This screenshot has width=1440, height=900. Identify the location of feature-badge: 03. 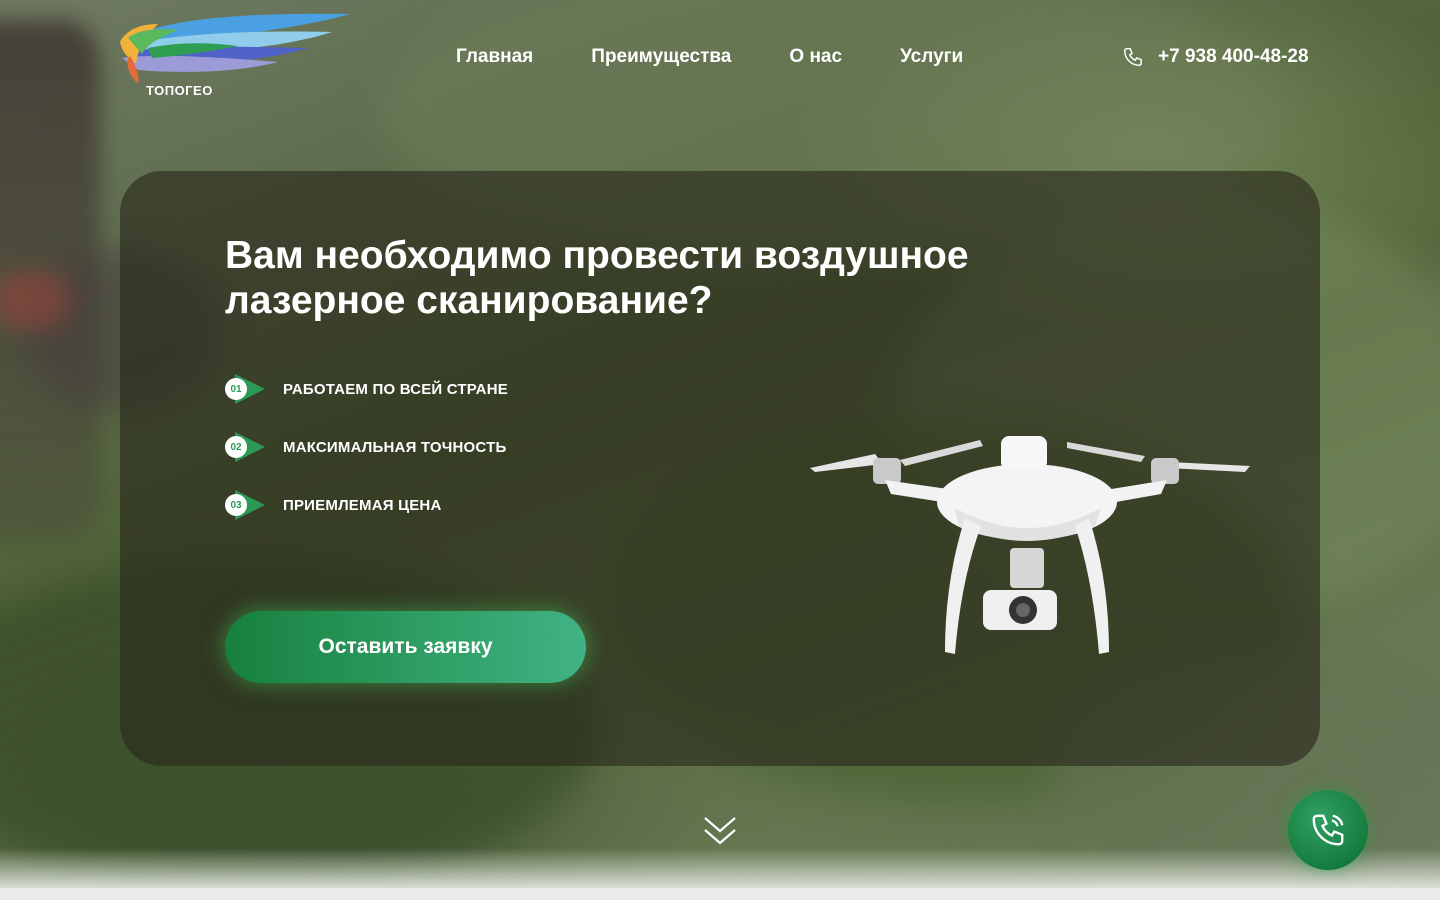
(245, 505).